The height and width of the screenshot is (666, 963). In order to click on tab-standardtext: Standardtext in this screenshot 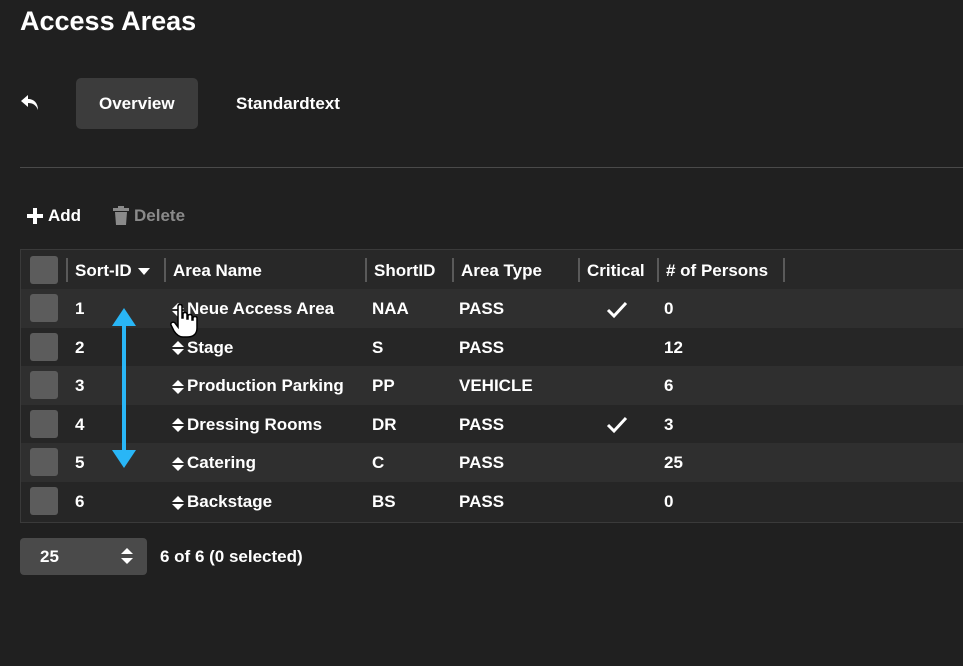, I will do `click(288, 103)`.